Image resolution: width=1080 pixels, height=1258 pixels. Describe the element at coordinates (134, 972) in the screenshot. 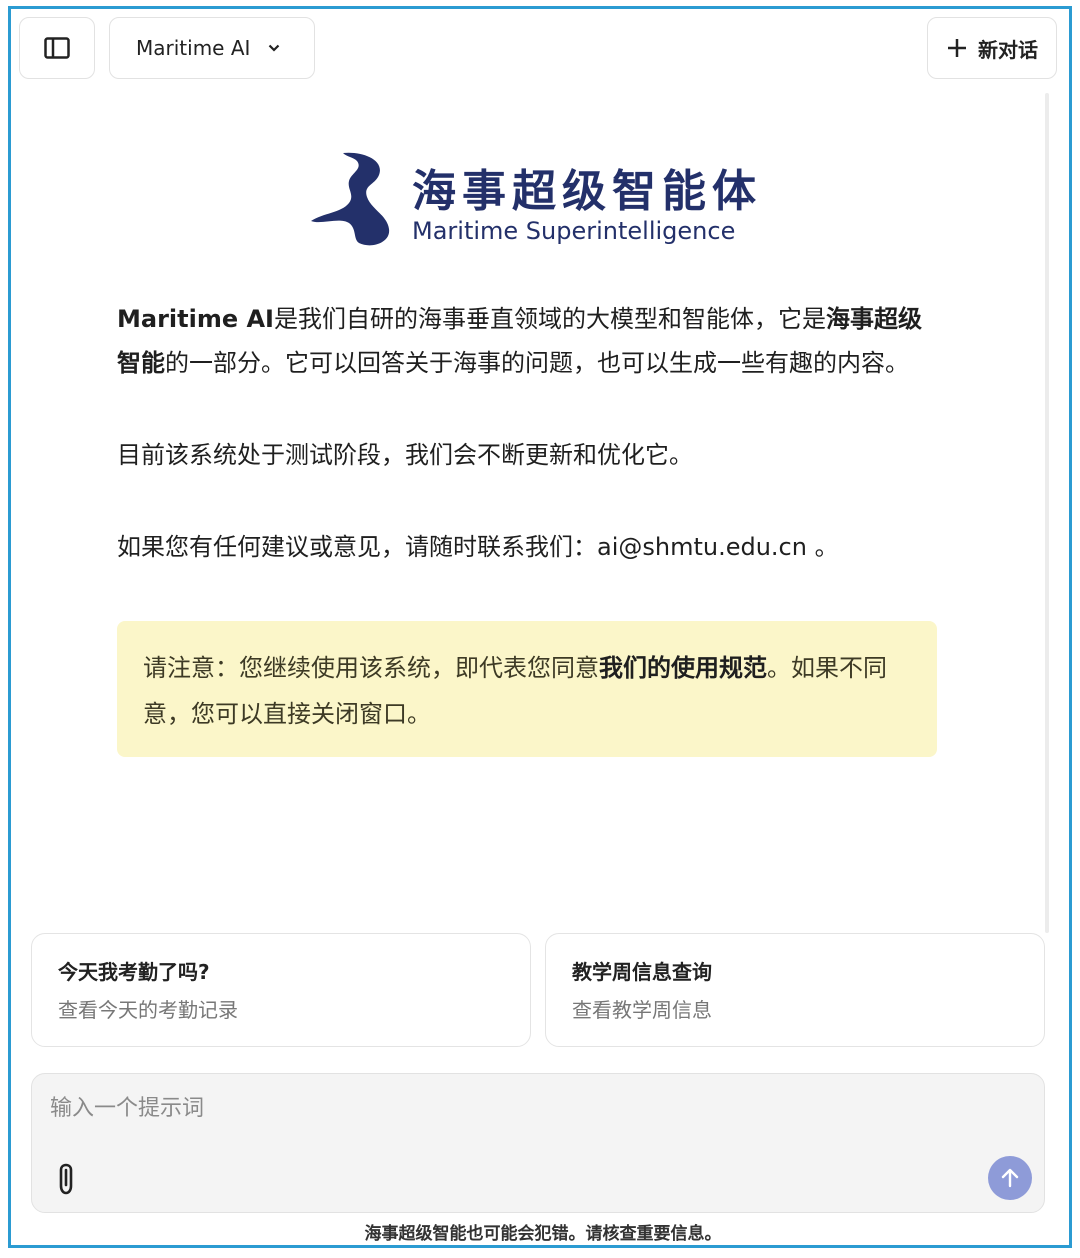

I see `suggestion-title: 今天我考勤了吗?` at that location.